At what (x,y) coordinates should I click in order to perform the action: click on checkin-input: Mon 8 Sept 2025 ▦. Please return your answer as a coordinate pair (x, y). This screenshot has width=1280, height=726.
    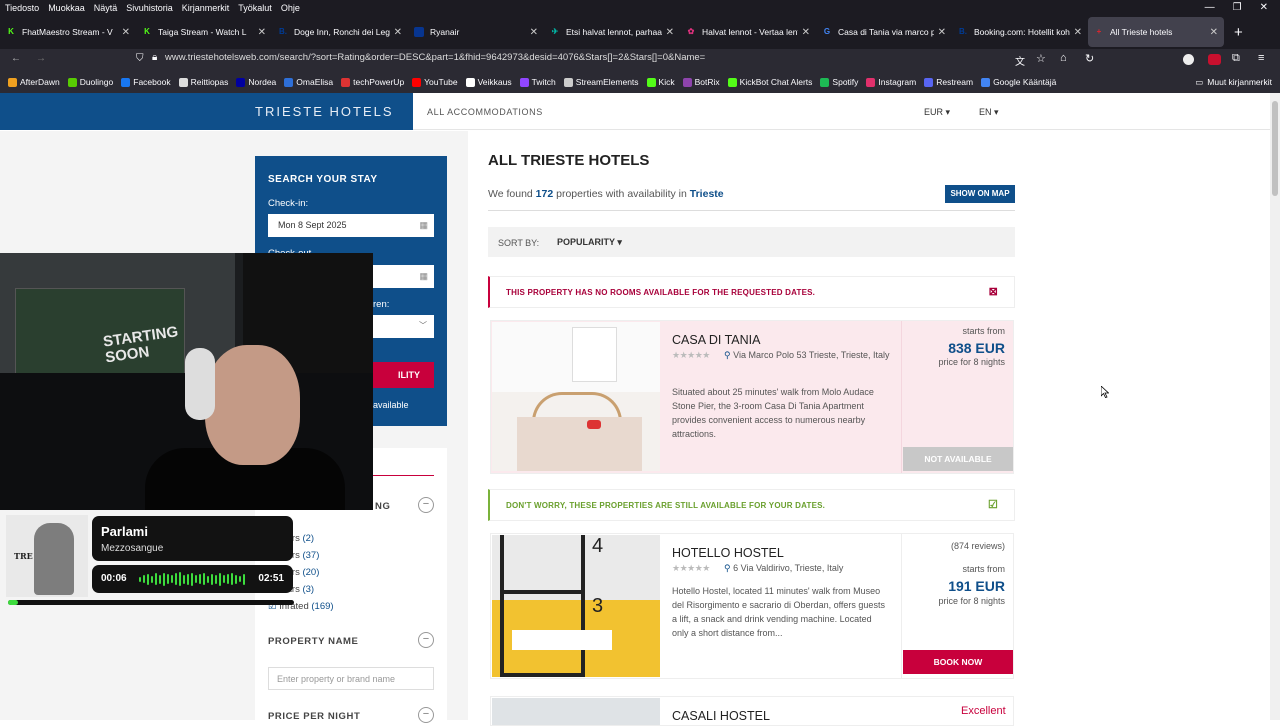
    Looking at the image, I should click on (351, 225).